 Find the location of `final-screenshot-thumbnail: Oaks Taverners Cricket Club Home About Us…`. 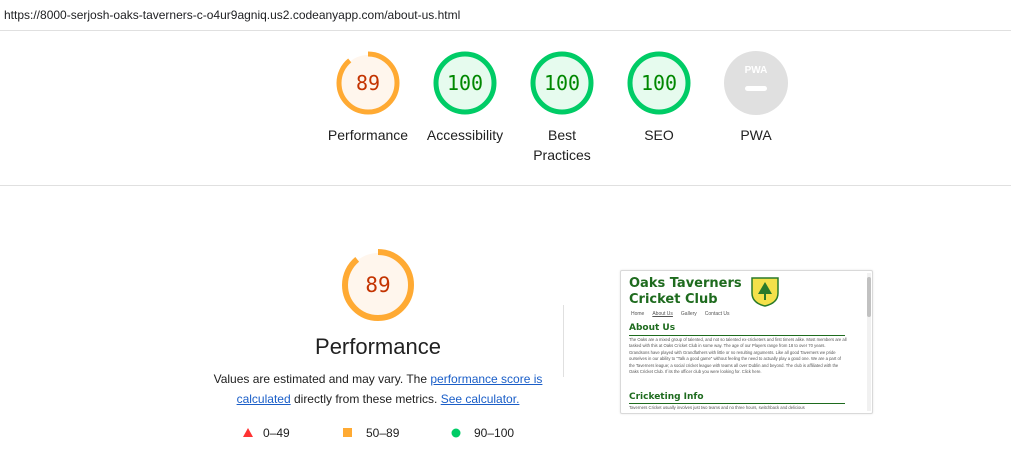

final-screenshot-thumbnail: Oaks Taverners Cricket Club Home About Us… is located at coordinates (746, 342).